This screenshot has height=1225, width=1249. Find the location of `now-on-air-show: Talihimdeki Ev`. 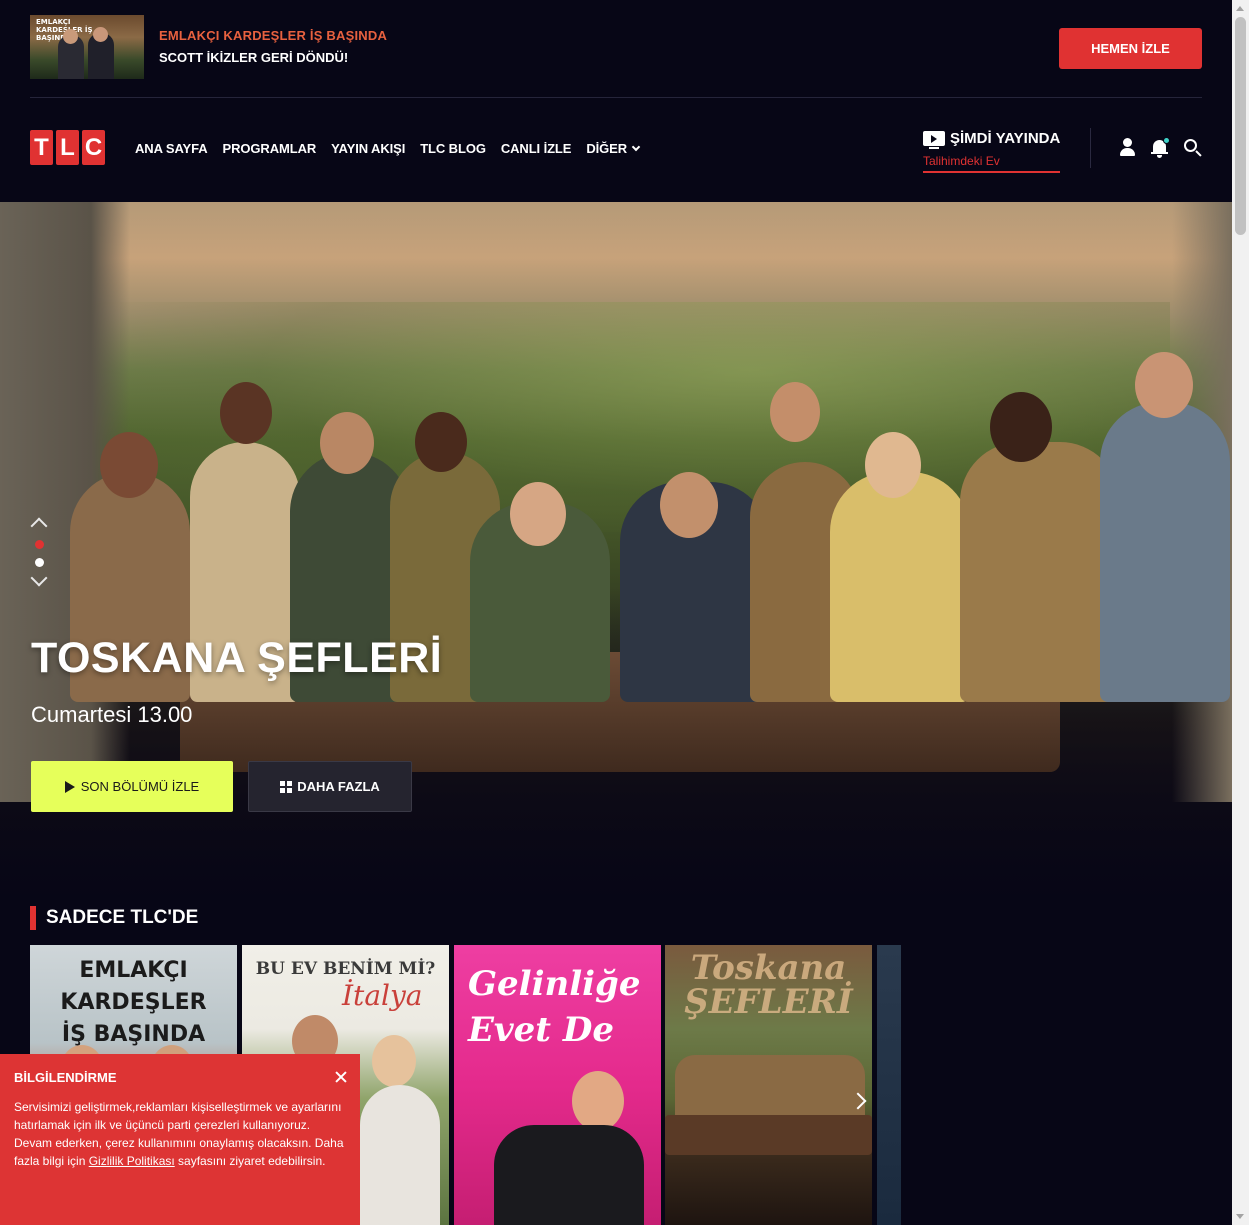

now-on-air-show: Talihimdeki Ev is located at coordinates (961, 161).